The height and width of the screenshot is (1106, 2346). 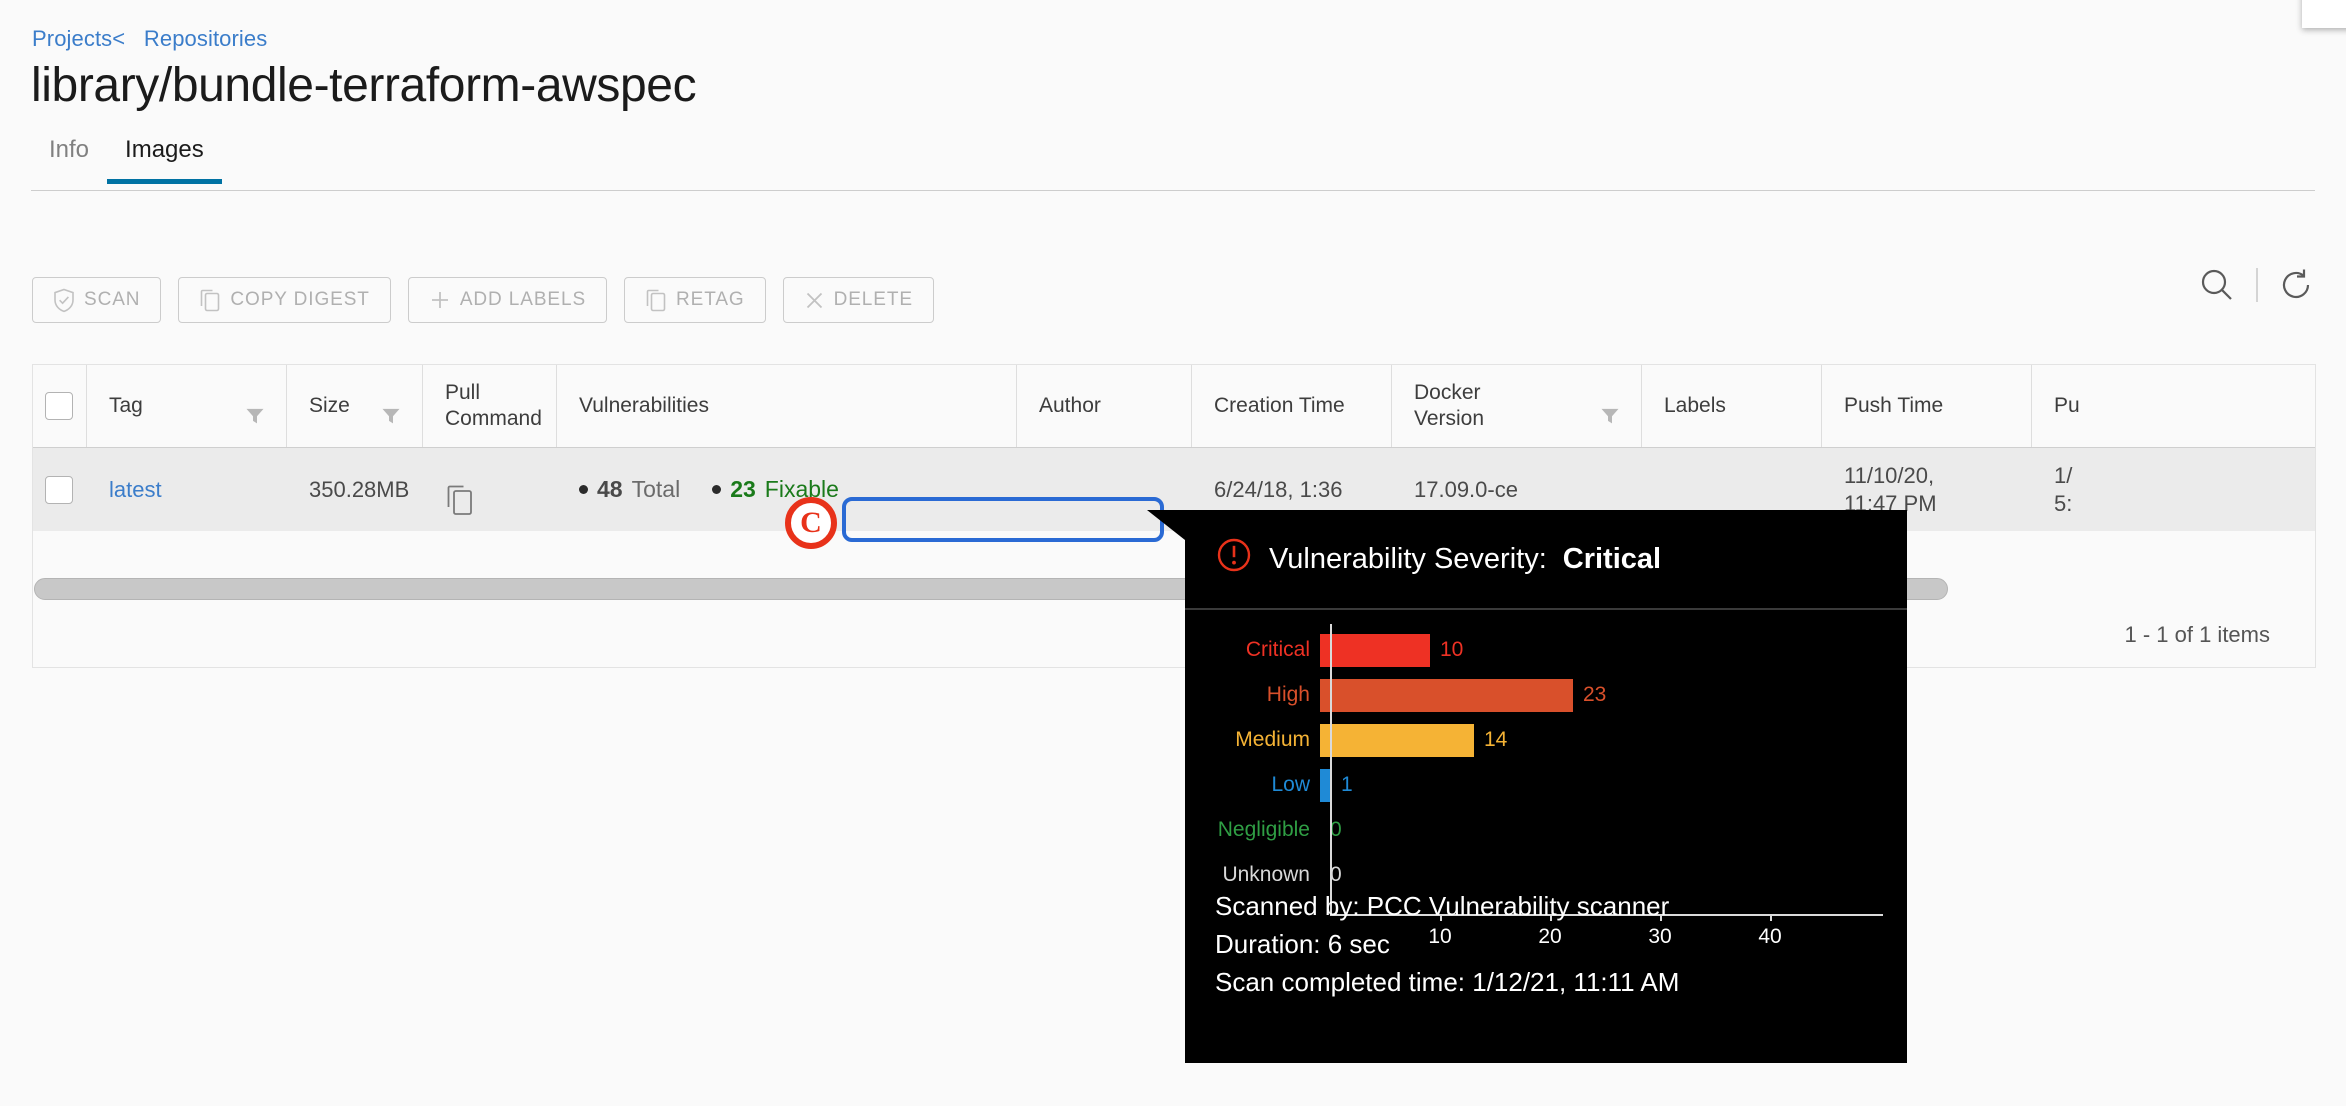 I want to click on table-header-push-time: Push Time, so click(x=1927, y=406).